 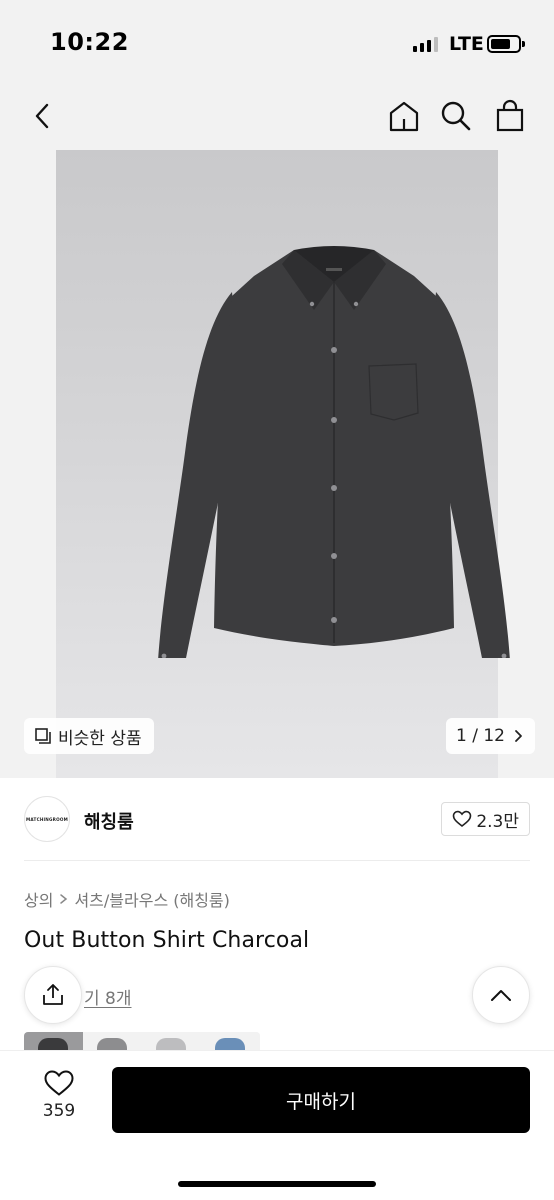 What do you see at coordinates (89, 42) in the screenshot?
I see `status-time: 10:22` at bounding box center [89, 42].